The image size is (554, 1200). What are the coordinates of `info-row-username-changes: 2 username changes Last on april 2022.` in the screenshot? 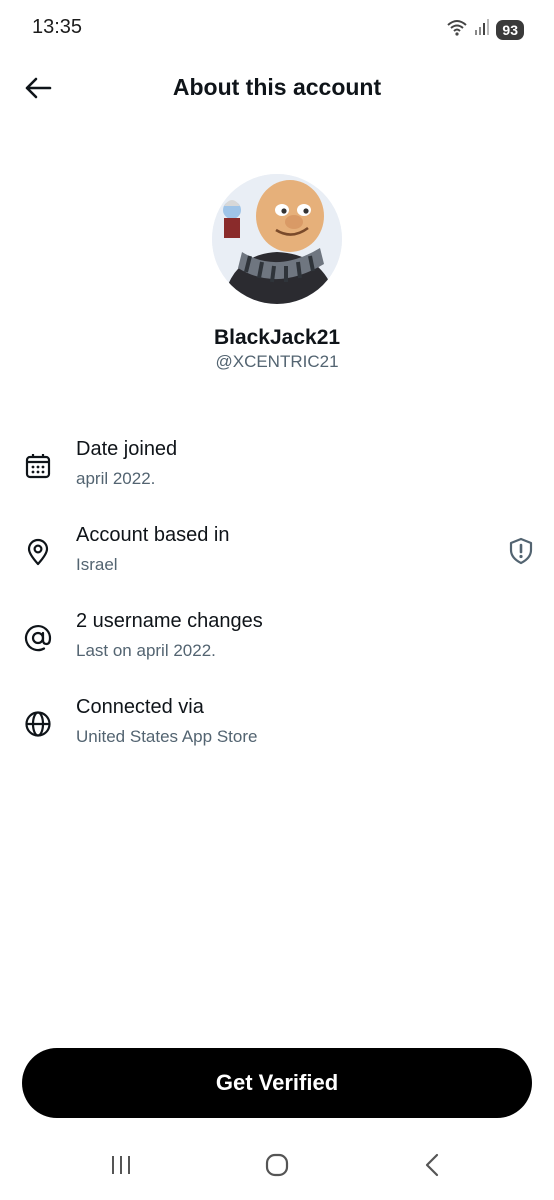 It's located at (277, 650).